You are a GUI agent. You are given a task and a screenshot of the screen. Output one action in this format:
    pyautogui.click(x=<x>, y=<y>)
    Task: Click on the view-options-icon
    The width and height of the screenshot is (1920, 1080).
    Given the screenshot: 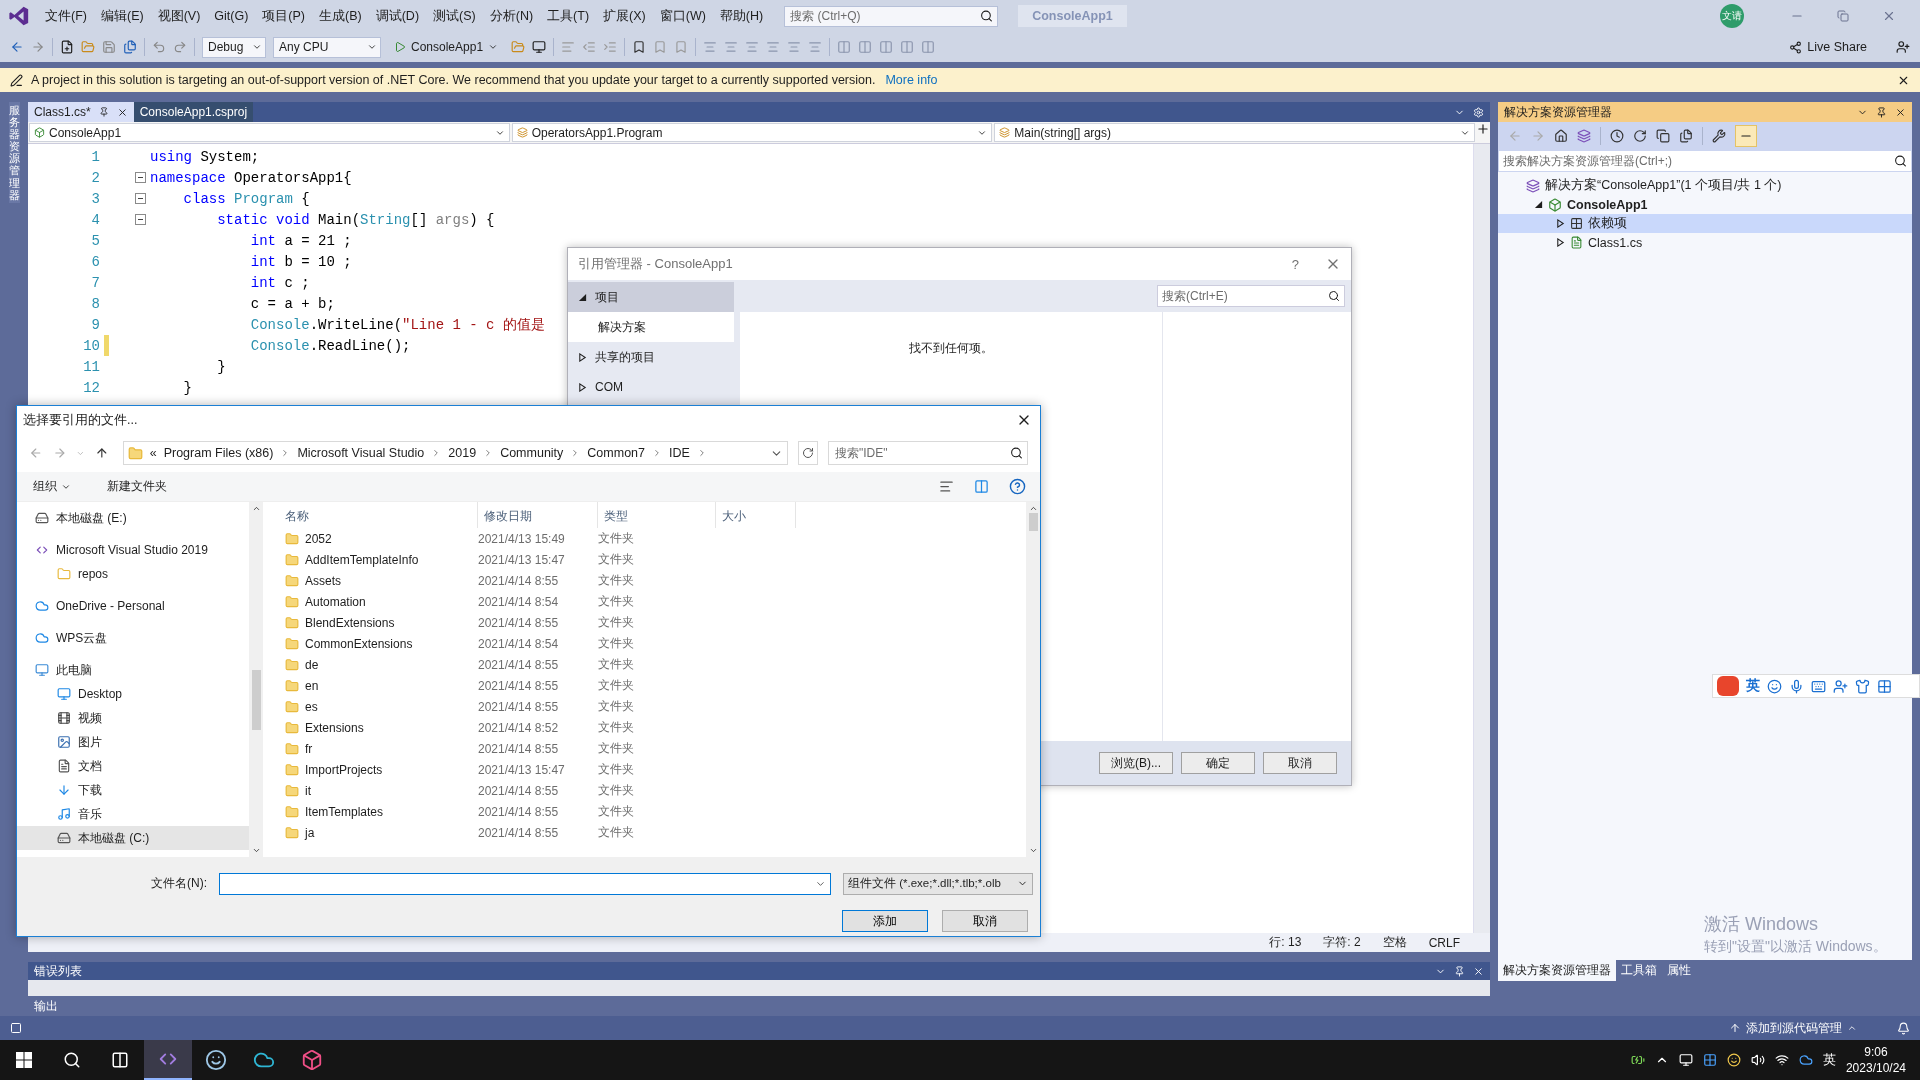 What is the action you would take?
    pyautogui.click(x=946, y=486)
    